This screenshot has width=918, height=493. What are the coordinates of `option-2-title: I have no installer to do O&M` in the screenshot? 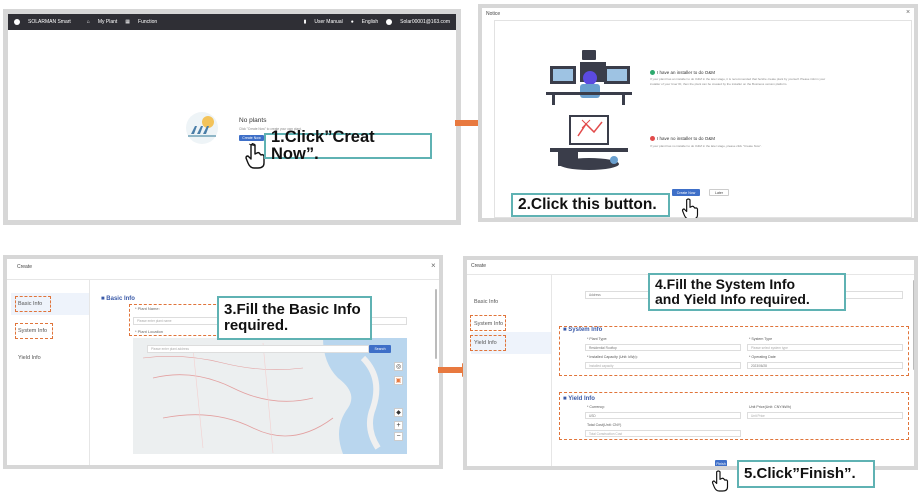 It's located at (682, 138).